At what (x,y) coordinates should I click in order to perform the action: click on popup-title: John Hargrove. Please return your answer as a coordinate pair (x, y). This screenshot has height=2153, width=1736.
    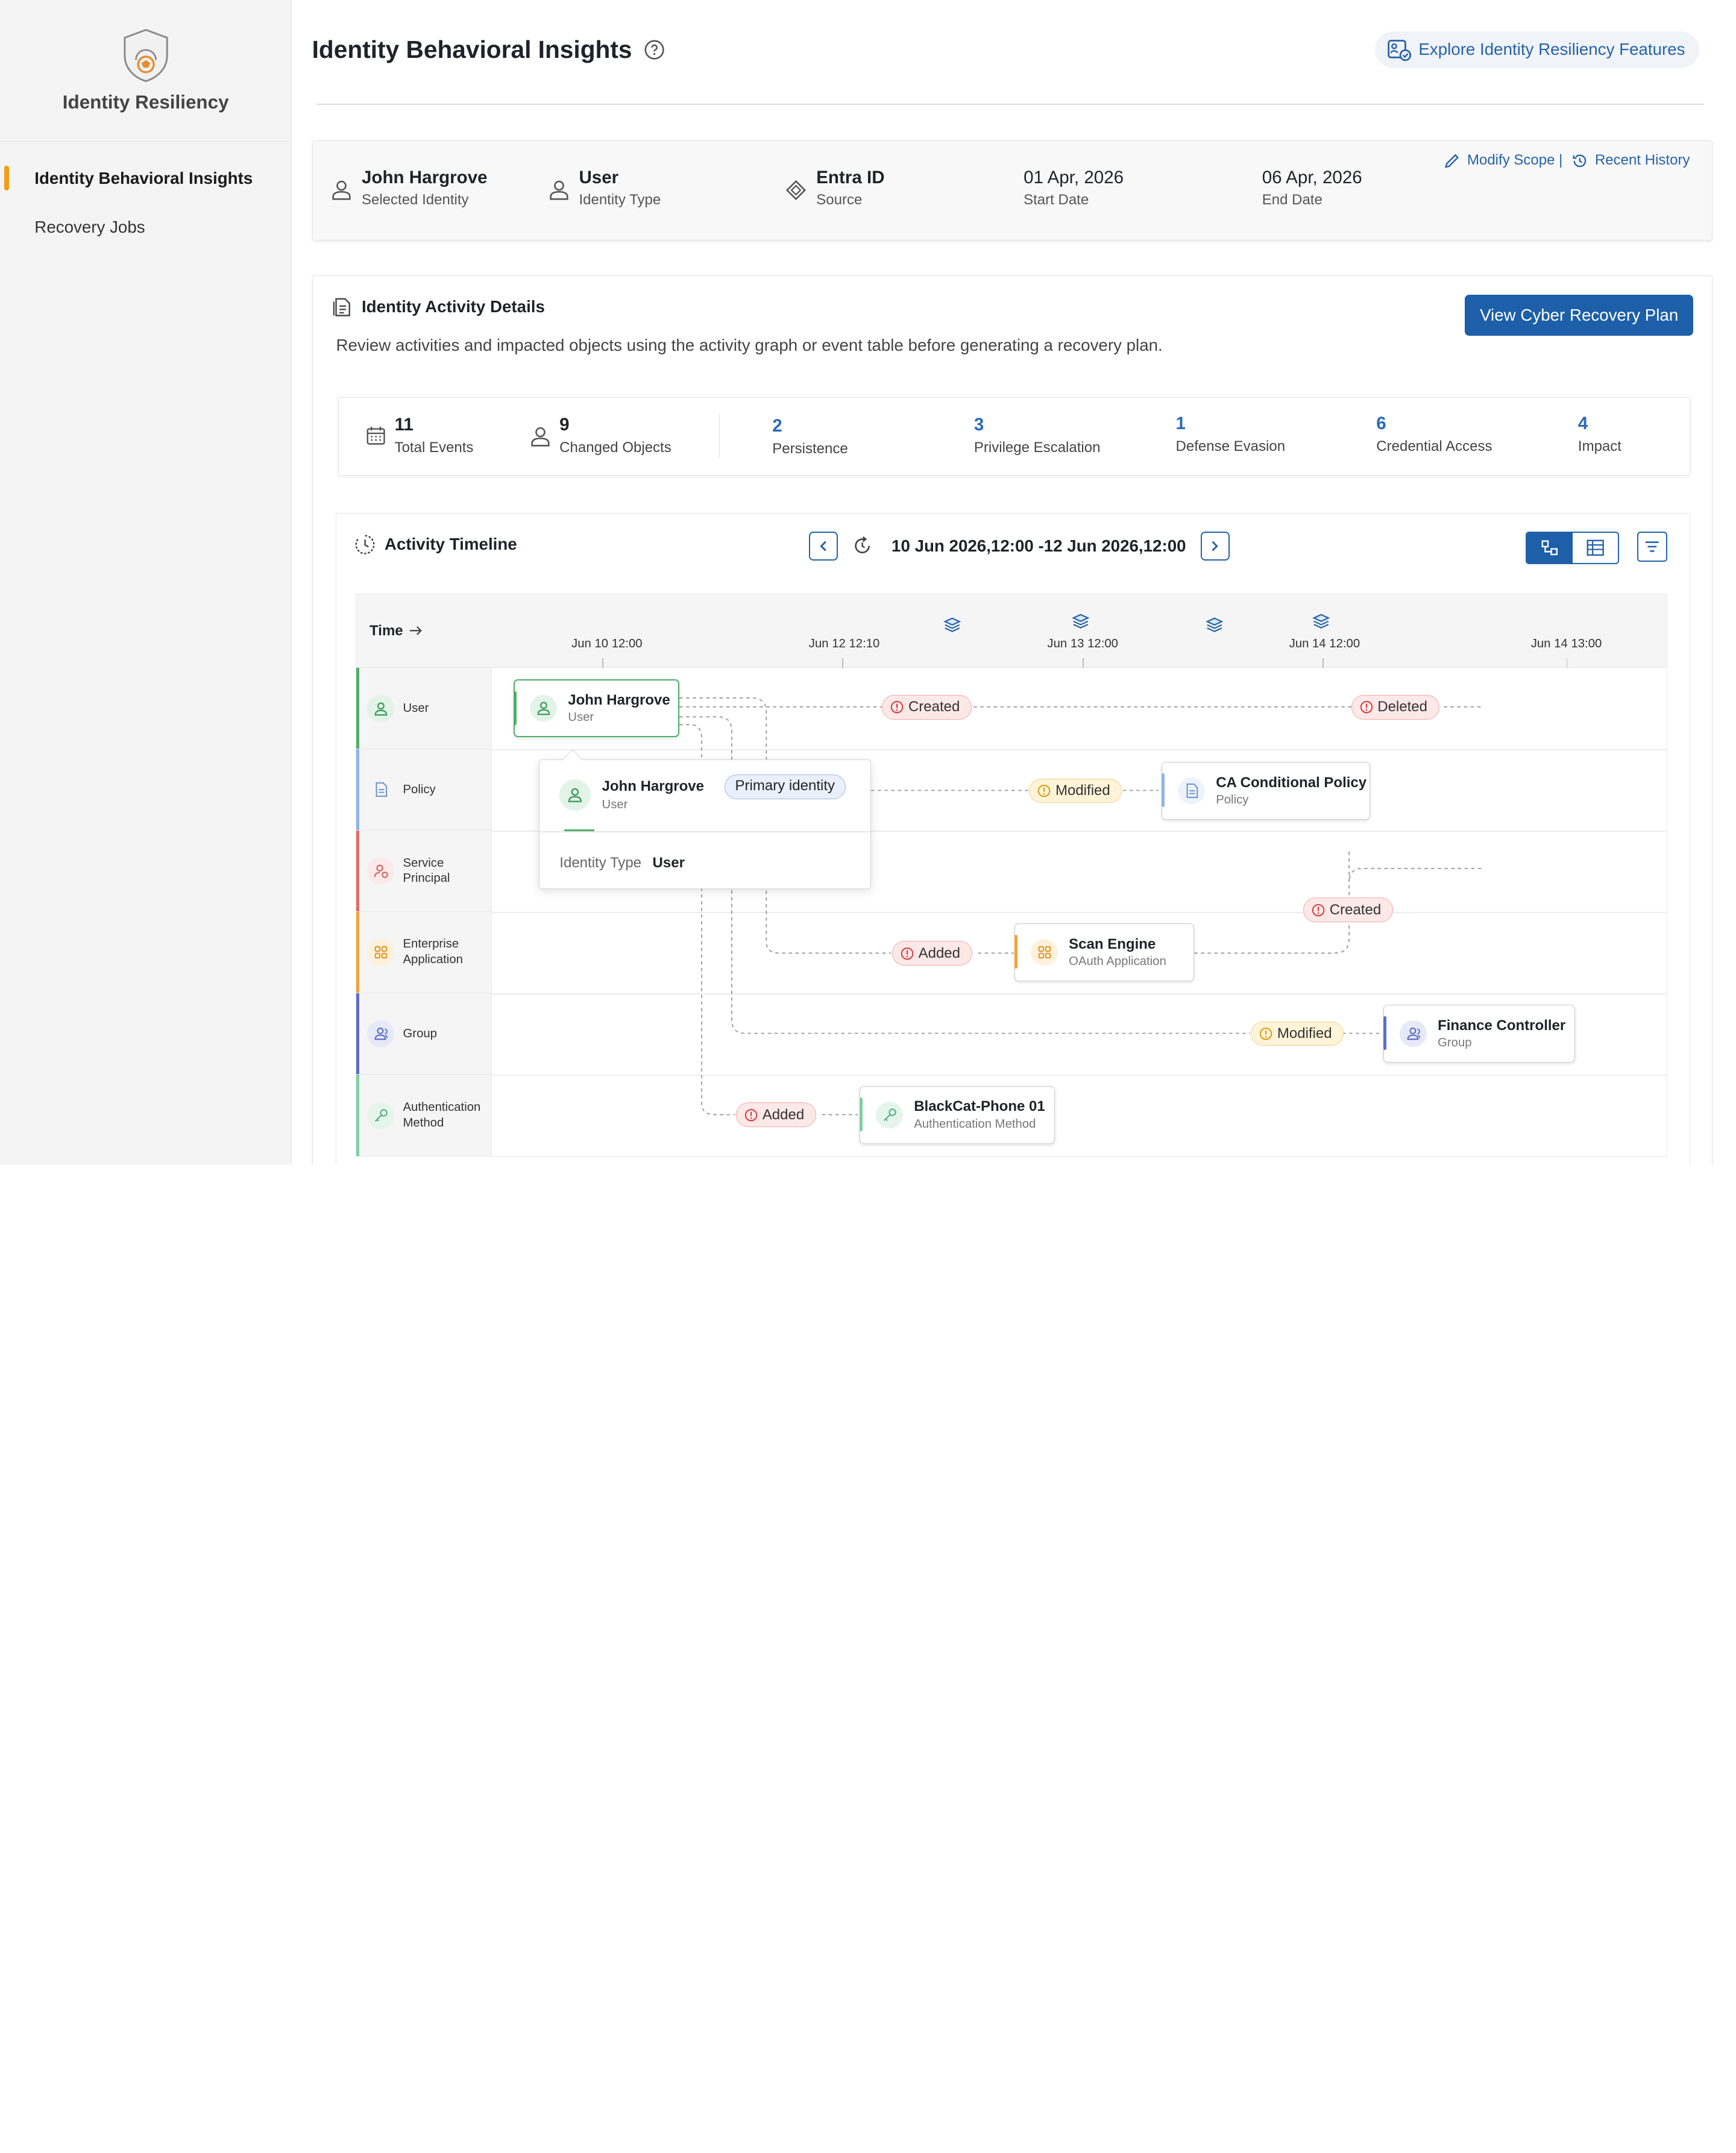
    Looking at the image, I should click on (653, 786).